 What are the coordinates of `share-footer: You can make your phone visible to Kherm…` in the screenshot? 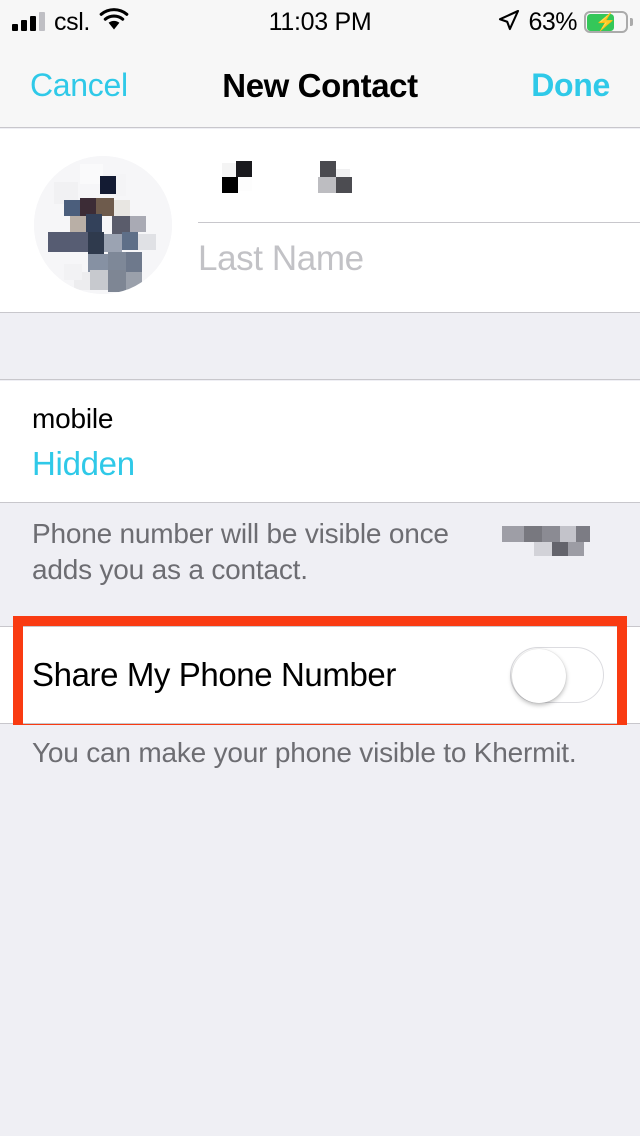 It's located at (320, 755).